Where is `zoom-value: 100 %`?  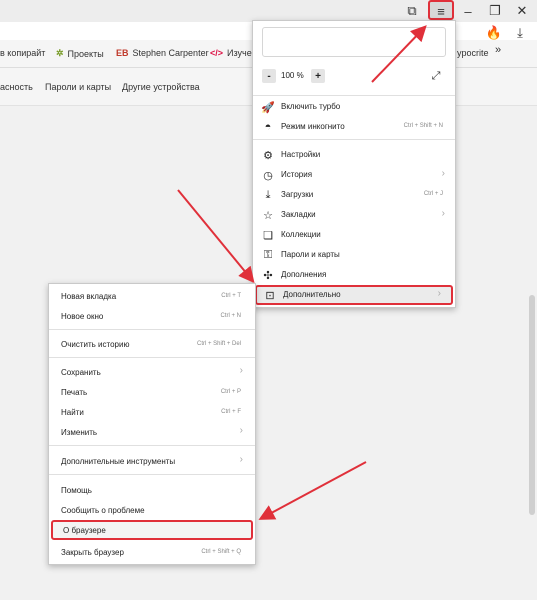 zoom-value: 100 % is located at coordinates (292, 75).